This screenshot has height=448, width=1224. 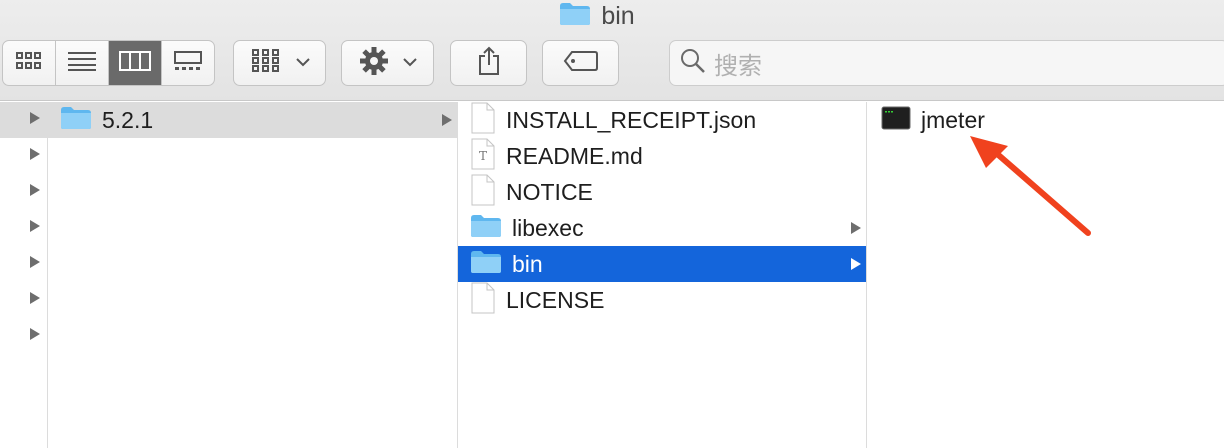 I want to click on columns-icon, so click(x=135, y=63).